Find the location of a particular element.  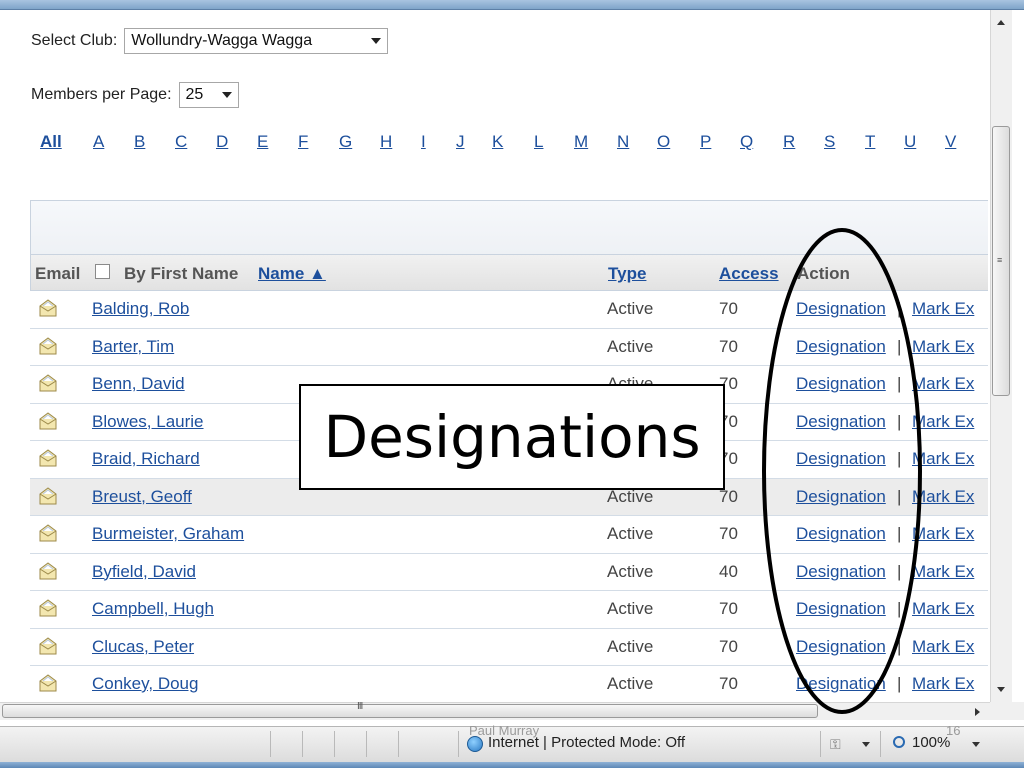

member-name-link: Barter, Tim is located at coordinates (133, 347).